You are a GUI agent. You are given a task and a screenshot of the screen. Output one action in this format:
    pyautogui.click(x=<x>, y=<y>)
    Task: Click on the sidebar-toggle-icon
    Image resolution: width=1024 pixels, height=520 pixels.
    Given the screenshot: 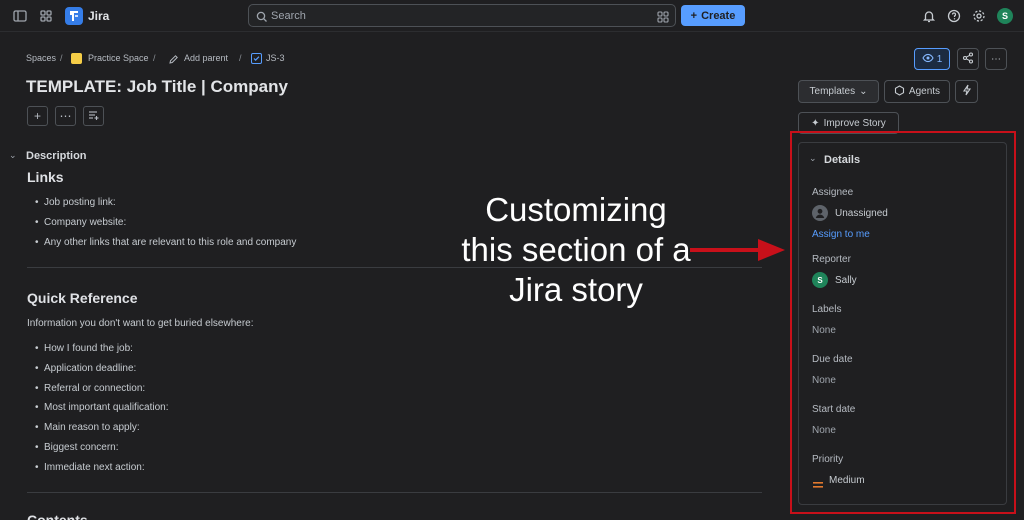 What is the action you would take?
    pyautogui.click(x=20, y=16)
    